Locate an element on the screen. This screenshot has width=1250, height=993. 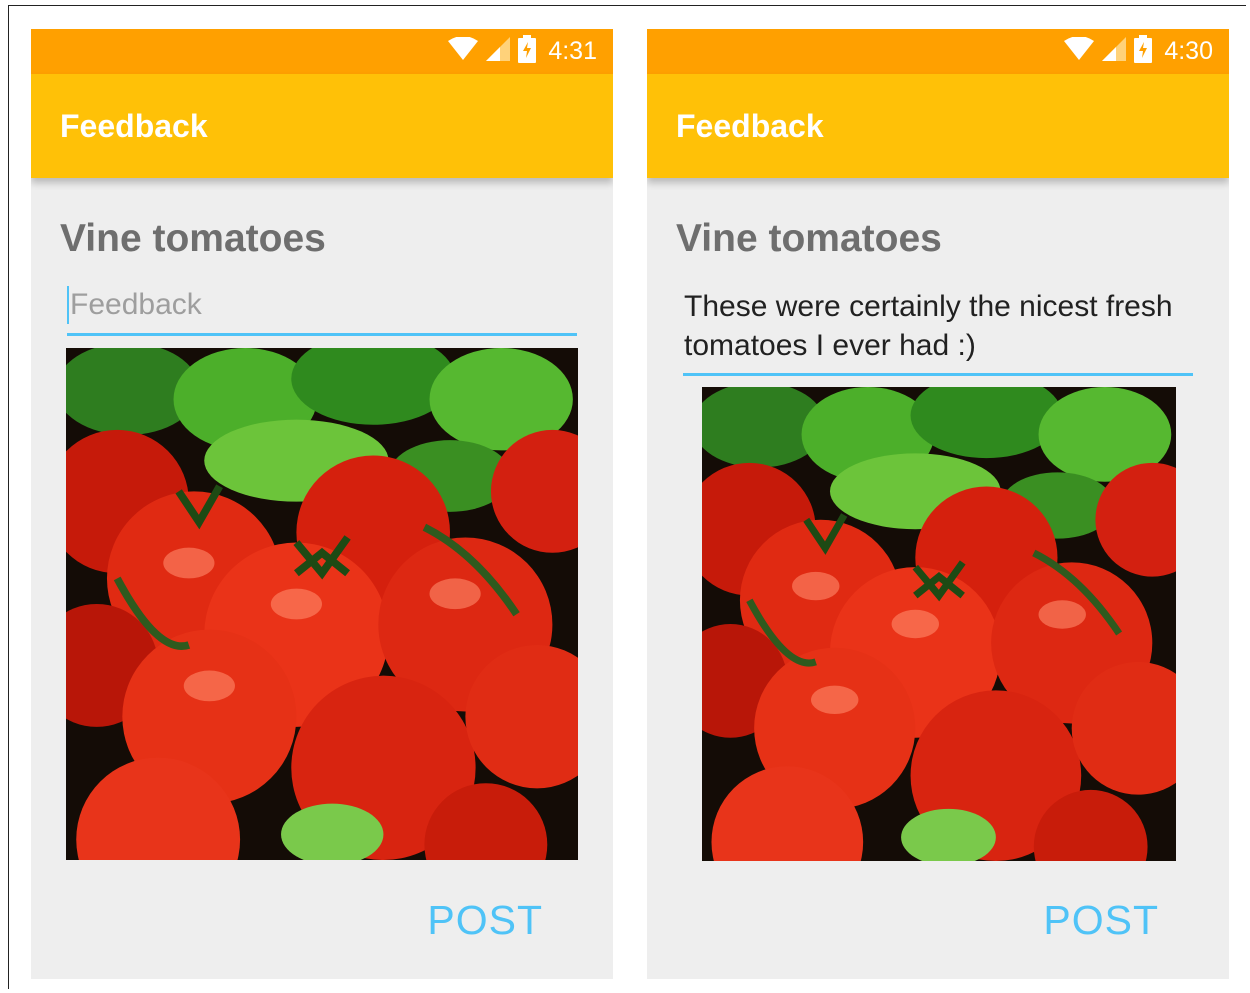
status-bar: 4:31 is located at coordinates (322, 51).